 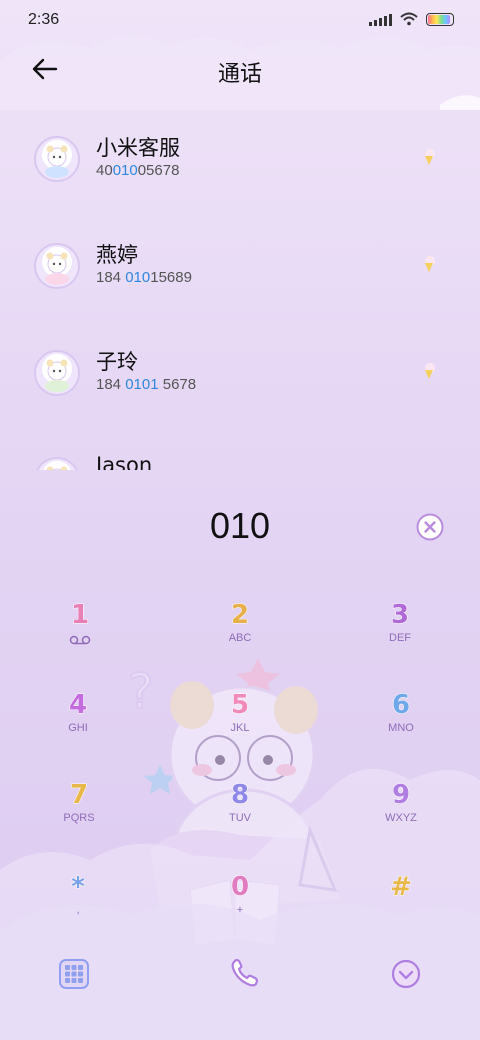 I want to click on key-1: 1, so click(x=80, y=633).